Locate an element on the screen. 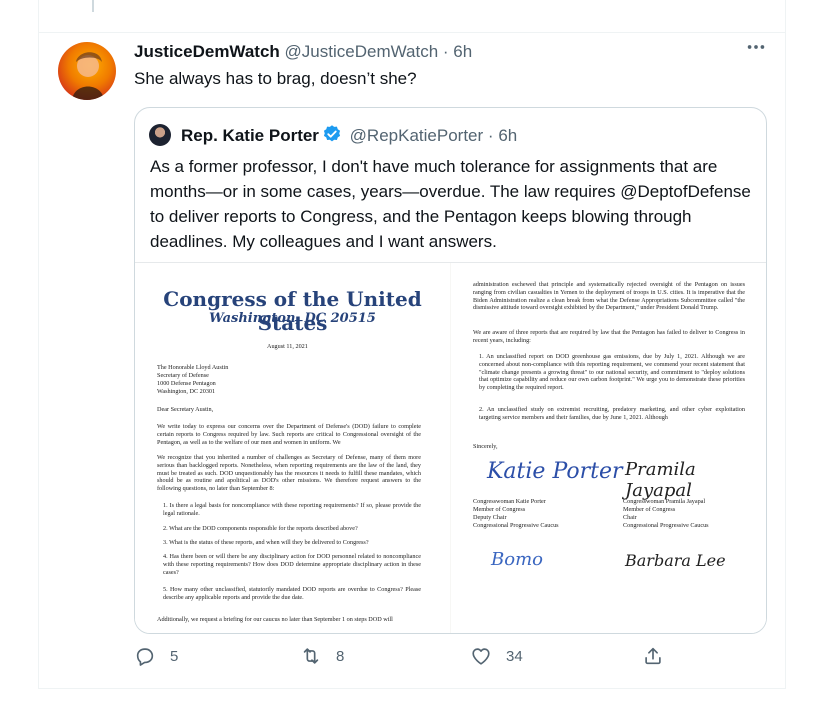  tweet-timestamp: 6h is located at coordinates (462, 51).